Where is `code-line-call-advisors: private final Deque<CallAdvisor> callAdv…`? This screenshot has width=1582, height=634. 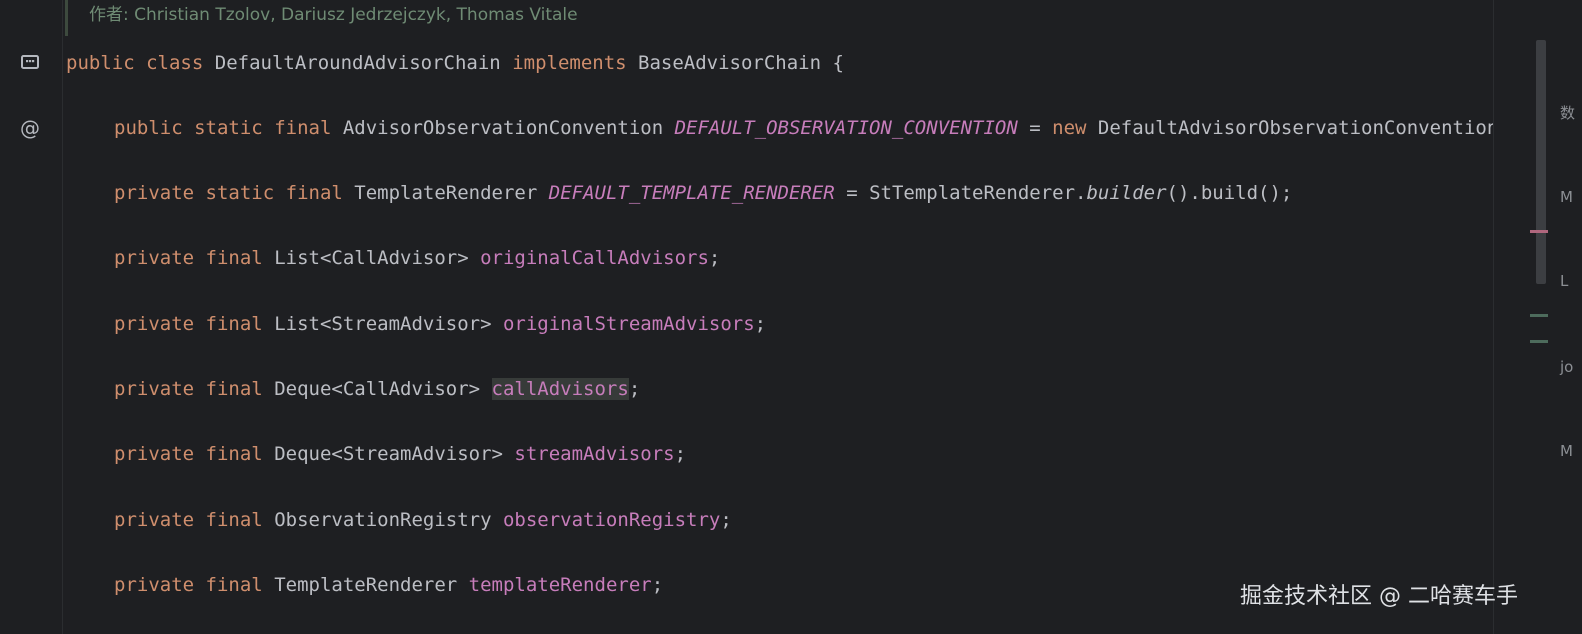 code-line-call-advisors: private final Deque<CallAdvisor> callAdv… is located at coordinates (377, 389).